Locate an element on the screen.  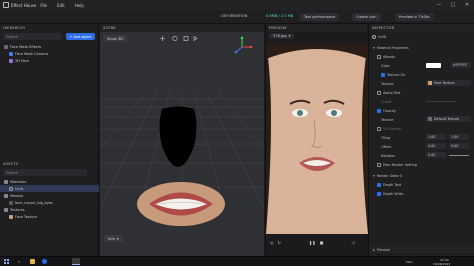
tiling-label: Tiling is located at coordinates (386, 137).